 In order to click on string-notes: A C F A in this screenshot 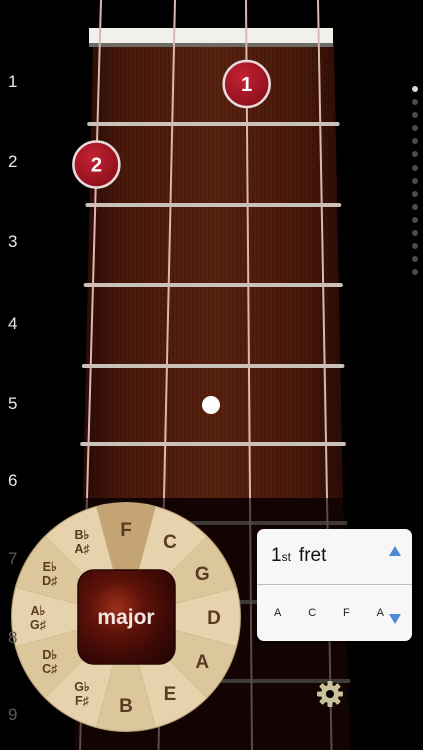, I will do `click(329, 613)`.